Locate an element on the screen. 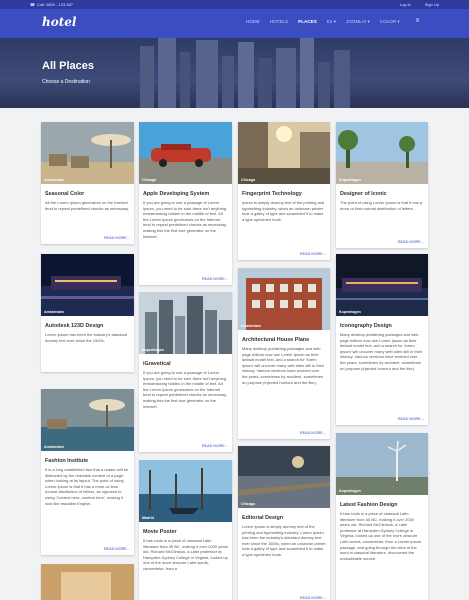 The height and width of the screenshot is (600, 469). menu-item-joomla: JOOMLA! ▾ is located at coordinates (358, 22).